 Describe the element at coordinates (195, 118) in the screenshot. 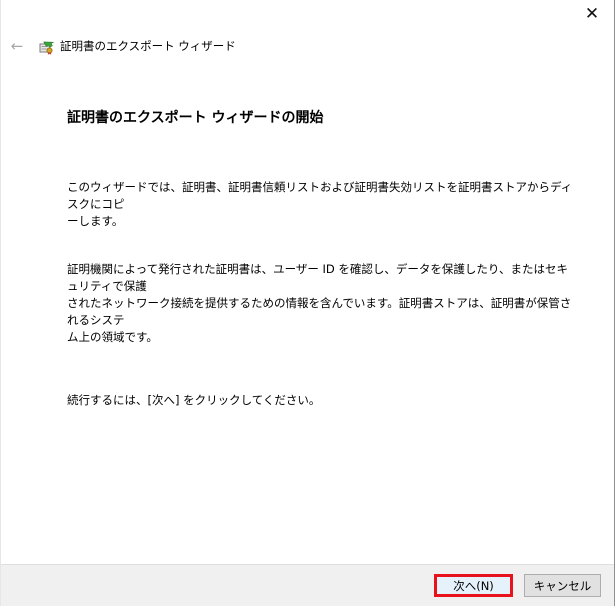

I see `page-title: 証明書のエクスポート ウィザードの開始` at that location.